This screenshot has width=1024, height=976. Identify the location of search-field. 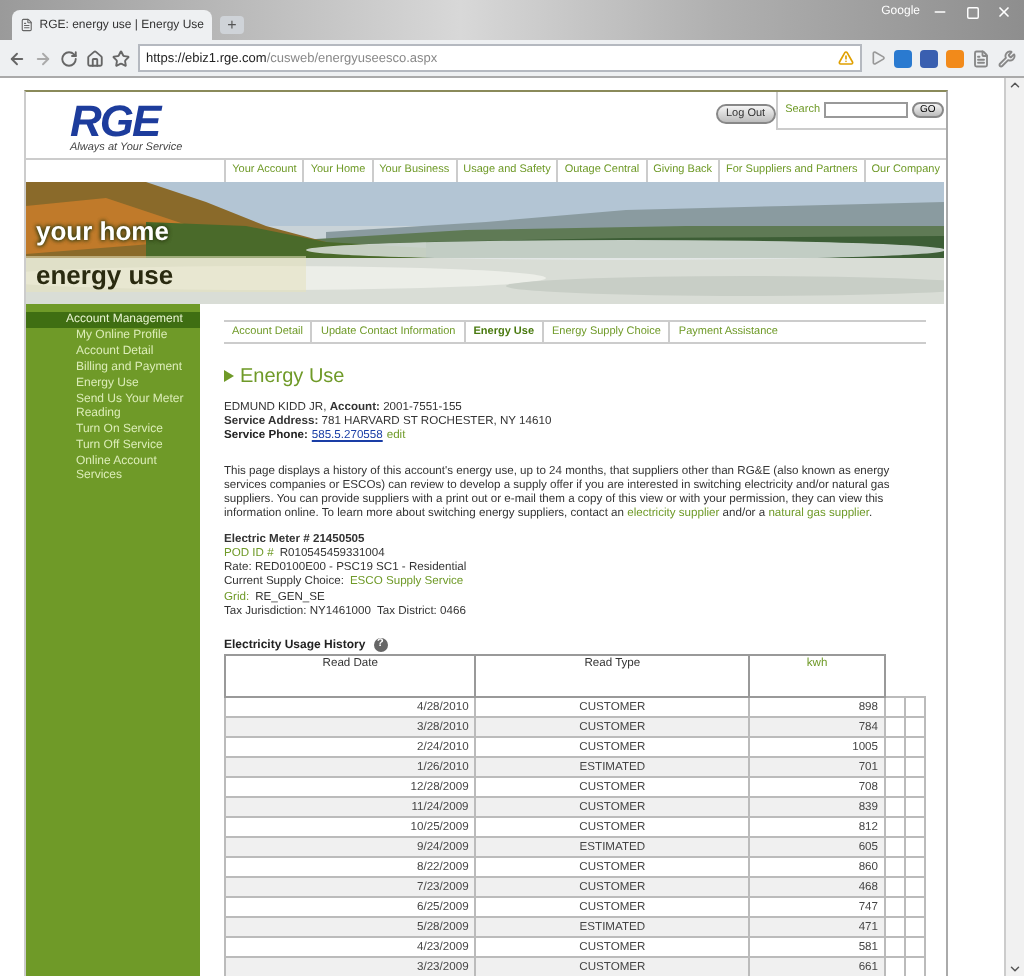
(866, 110).